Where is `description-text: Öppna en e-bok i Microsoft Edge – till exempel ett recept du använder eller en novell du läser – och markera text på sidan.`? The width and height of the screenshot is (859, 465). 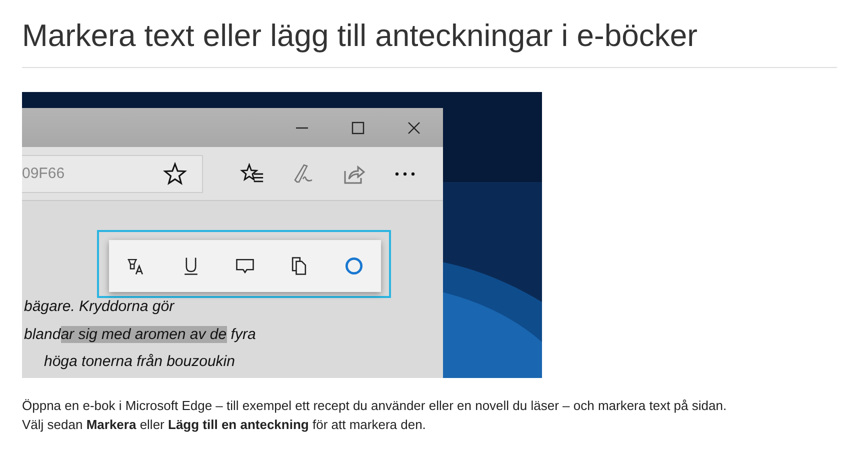 description-text: Öppna en e-bok i Microsoft Edge – till exempel ett recept du använder eller en novell du läser – och markera text på sidan. is located at coordinates (374, 406).